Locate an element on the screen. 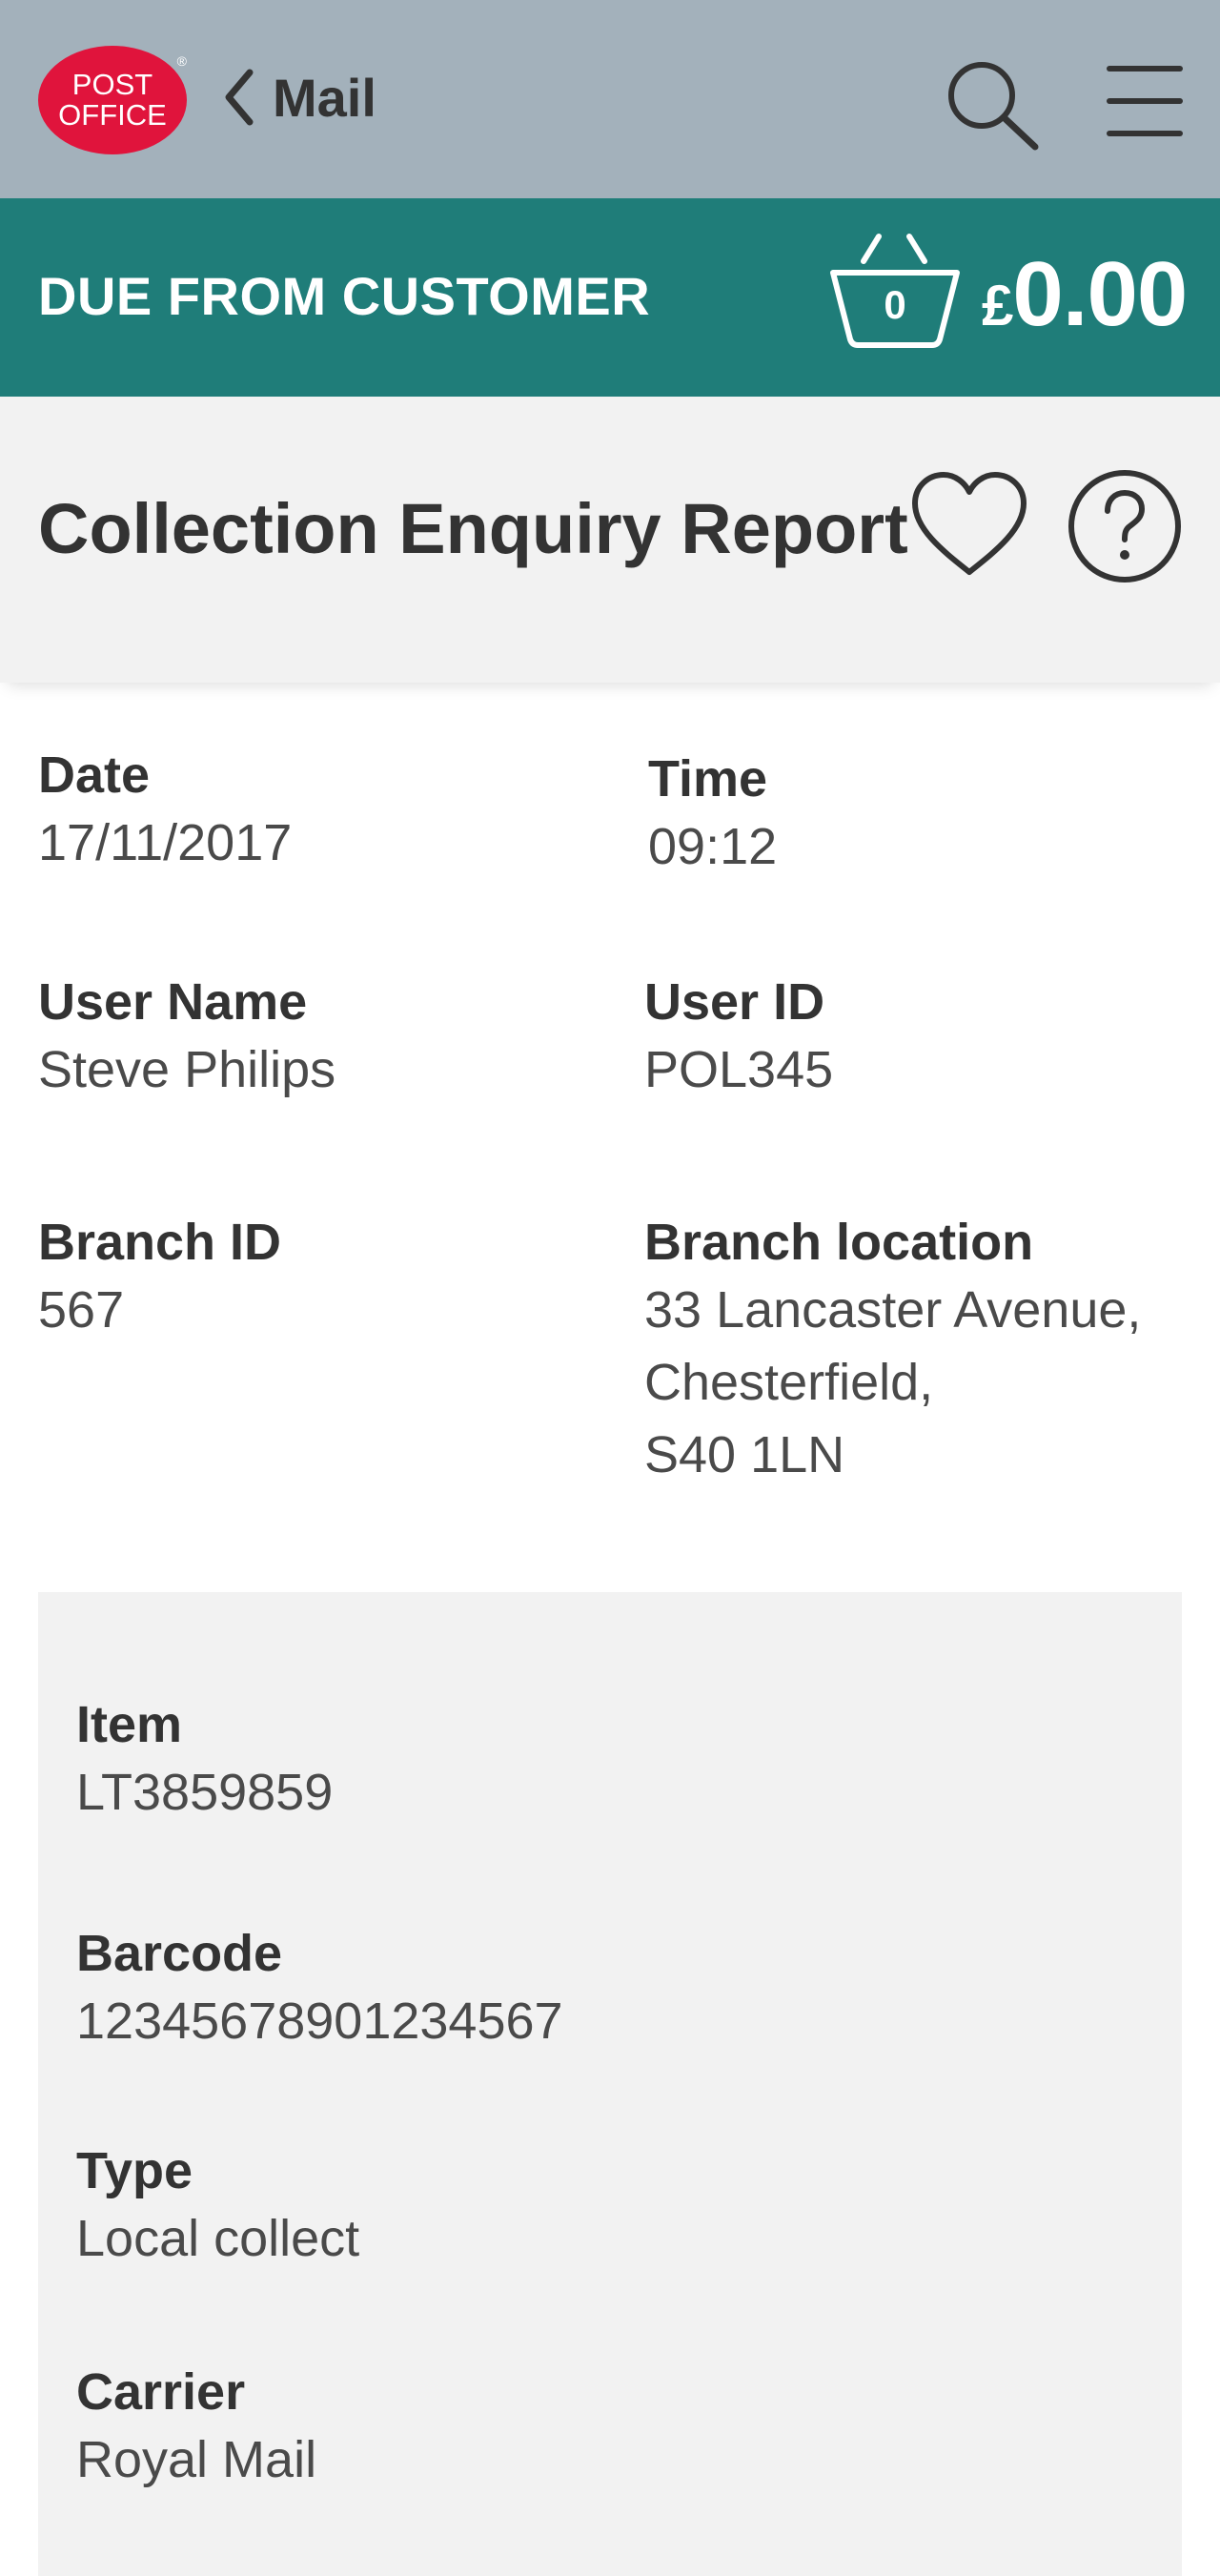 Image resolution: width=1220 pixels, height=2576 pixels. branch-id-label: Branch ID is located at coordinates (160, 1242).